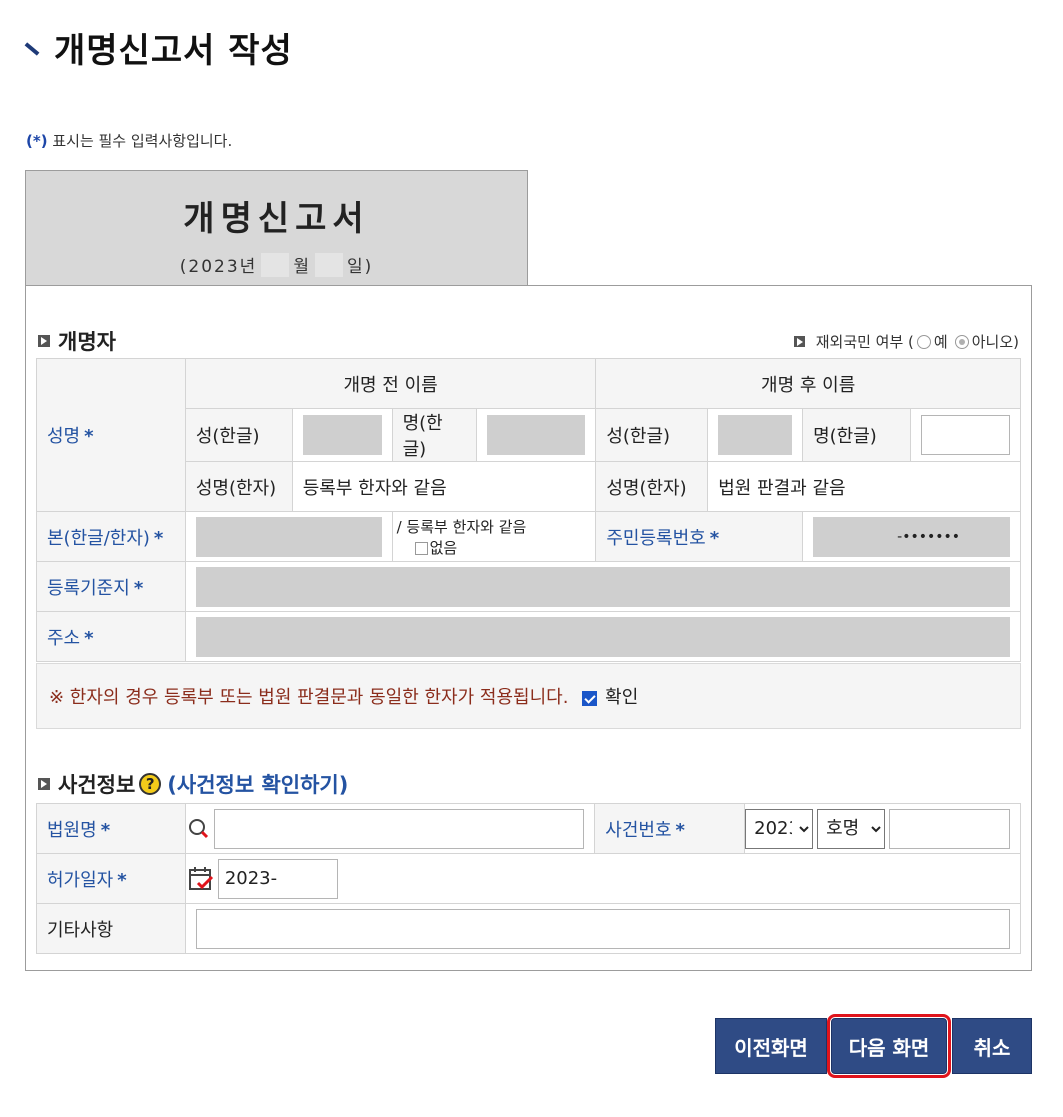 This screenshot has width=1063, height=1117. I want to click on confirm-checkbox, so click(590, 698).